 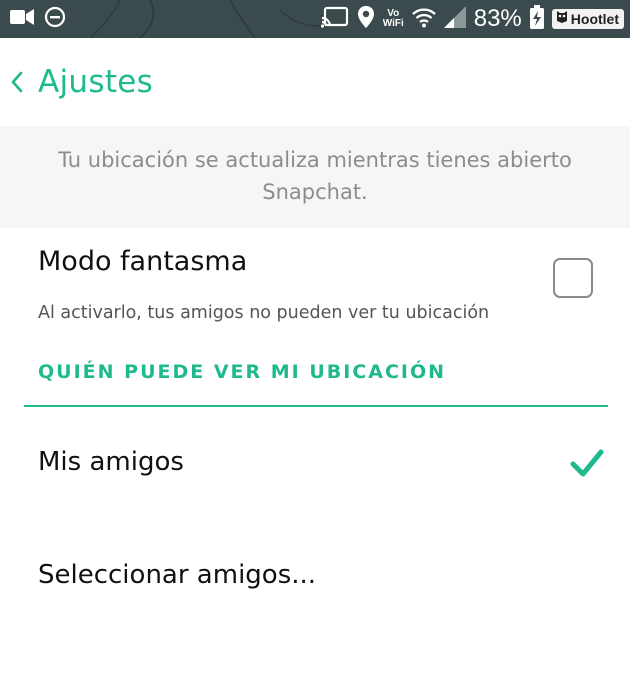 I want to click on app-header: Ajustes, so click(x=315, y=82).